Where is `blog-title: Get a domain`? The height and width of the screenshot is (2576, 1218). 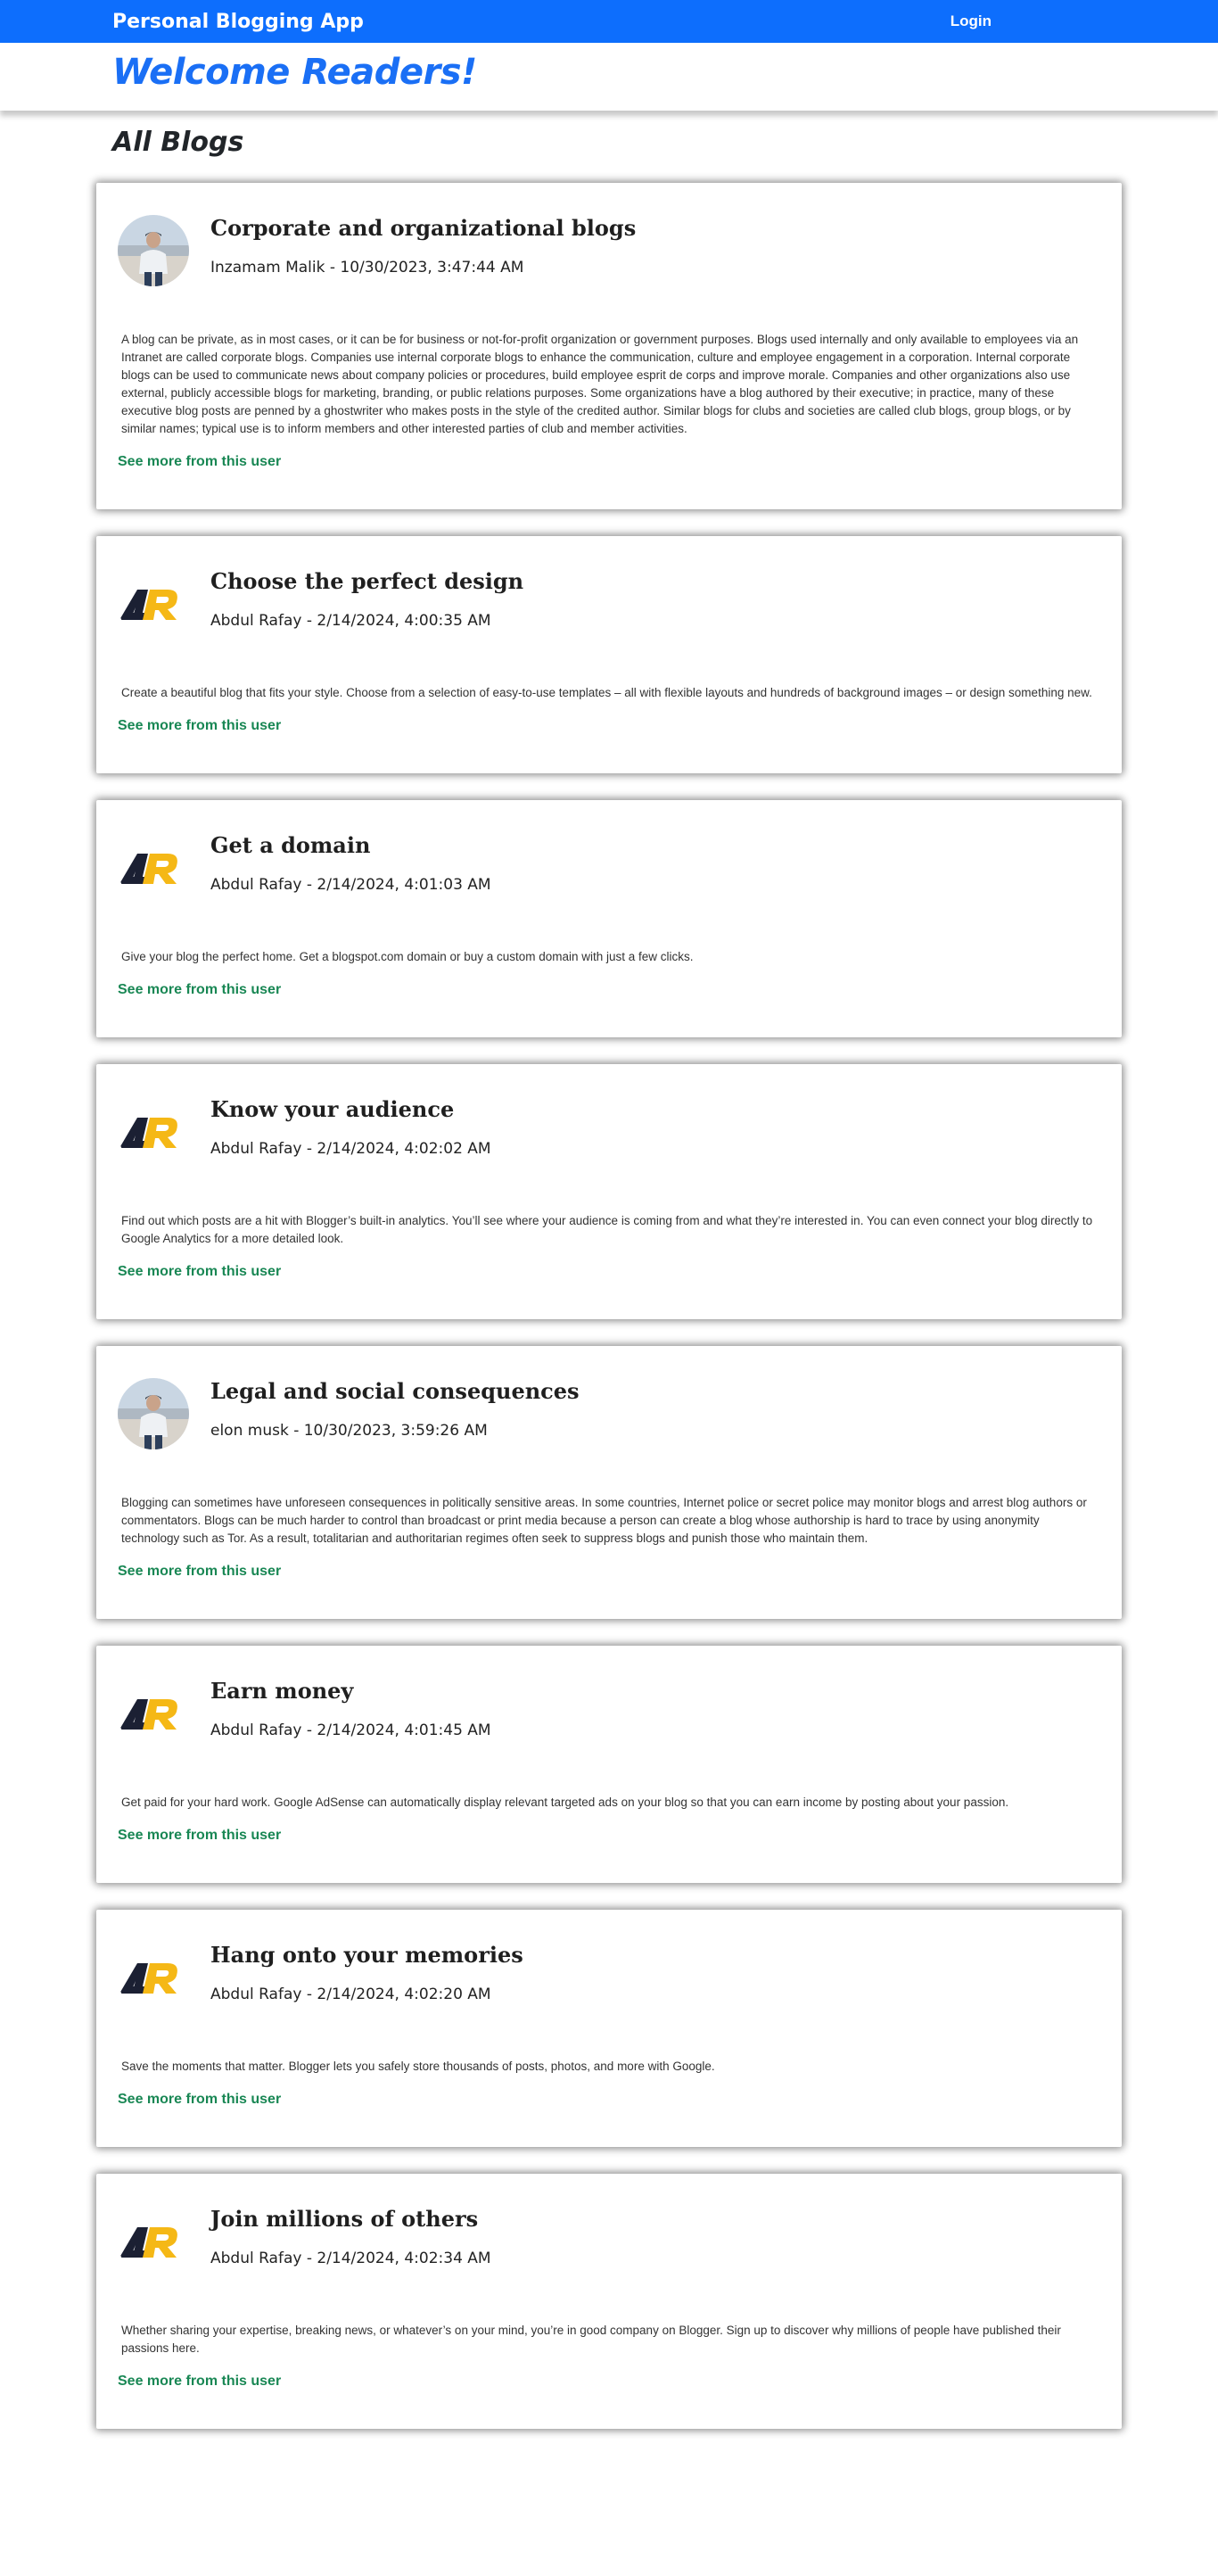
blog-title: Get a domain is located at coordinates (291, 845).